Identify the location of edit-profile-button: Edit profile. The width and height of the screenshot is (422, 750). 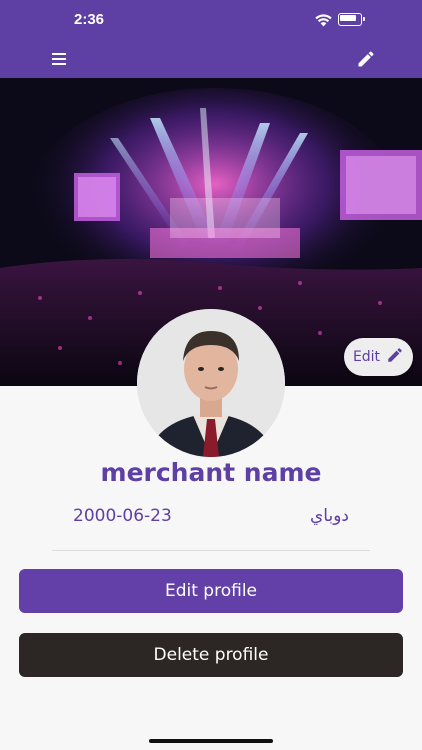
(211, 591).